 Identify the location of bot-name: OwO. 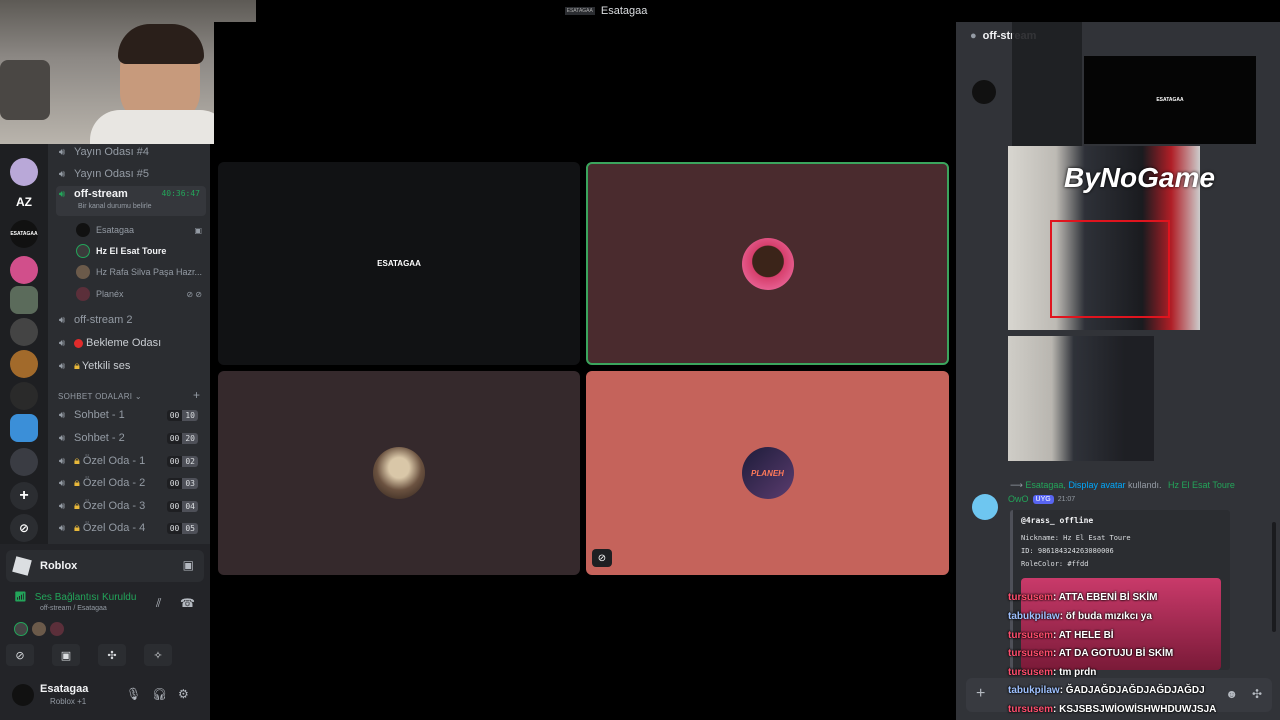
(1018, 499).